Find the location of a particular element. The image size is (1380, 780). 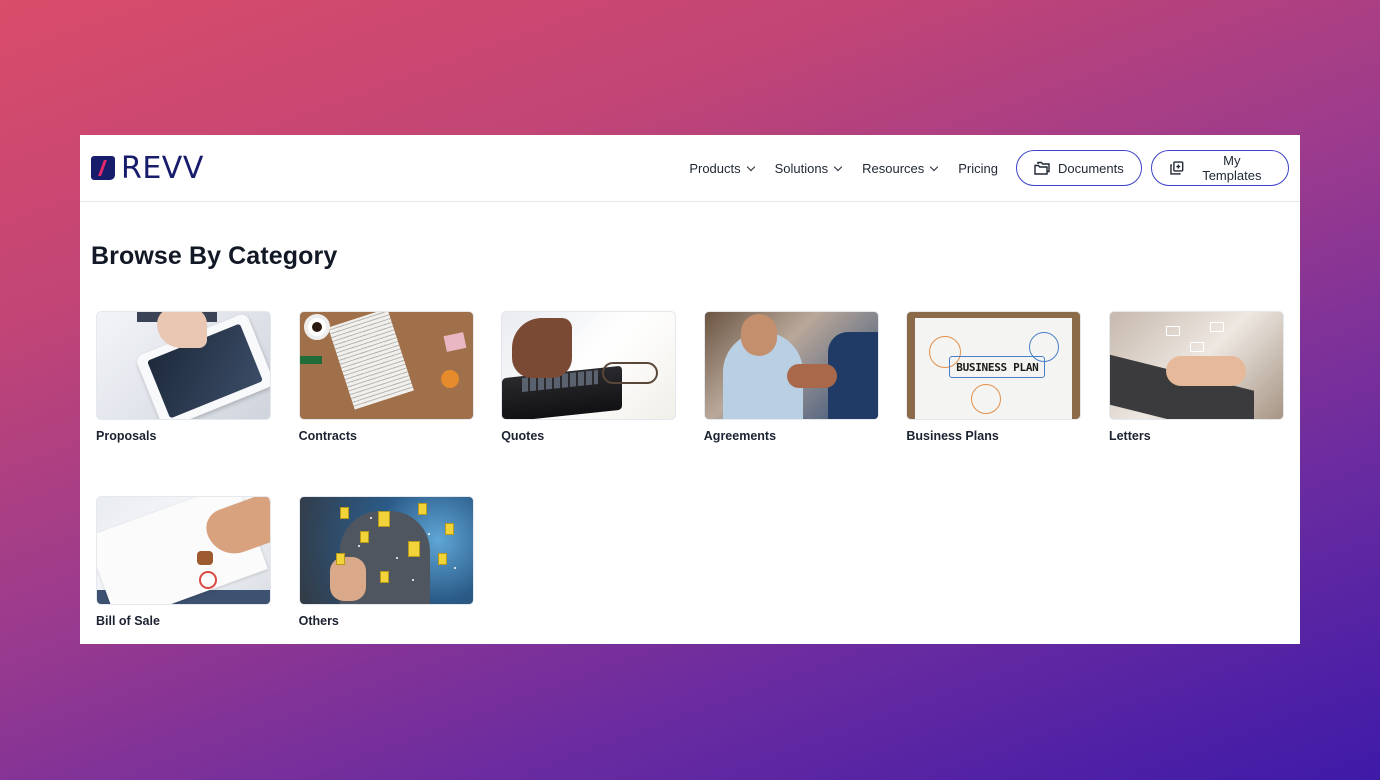

revv-logo-mark-icon is located at coordinates (103, 168).